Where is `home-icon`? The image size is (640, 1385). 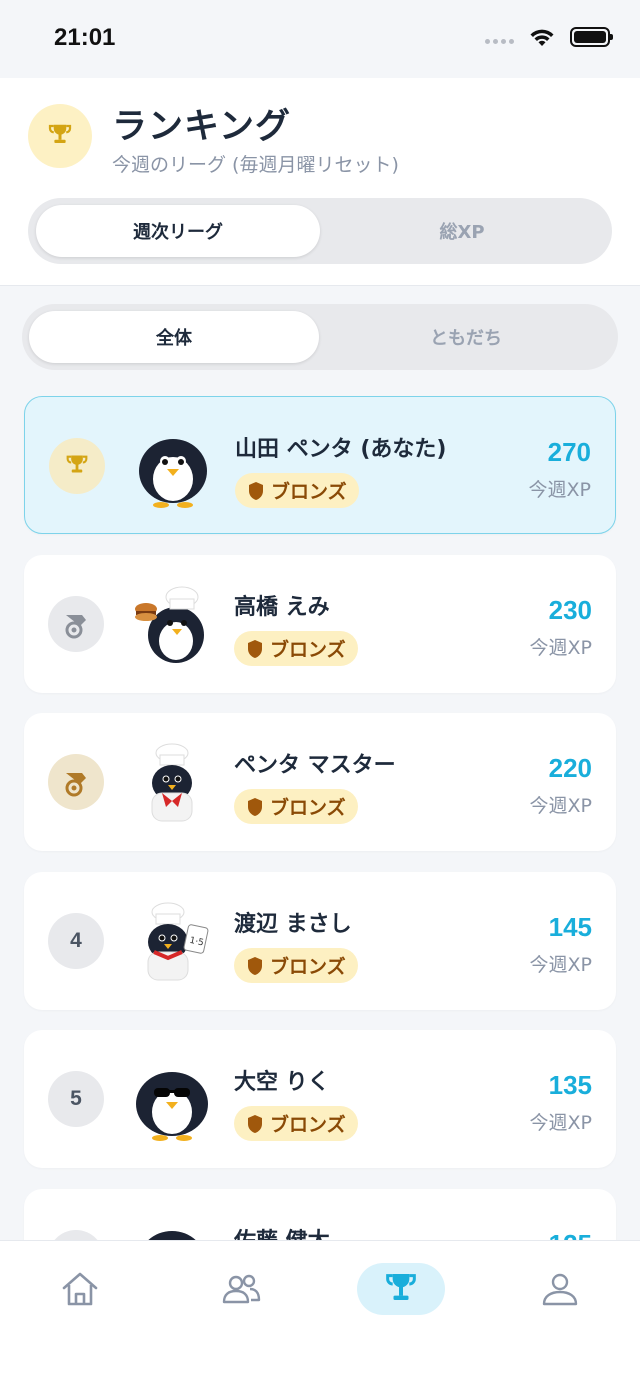
home-icon is located at coordinates (80, 1289).